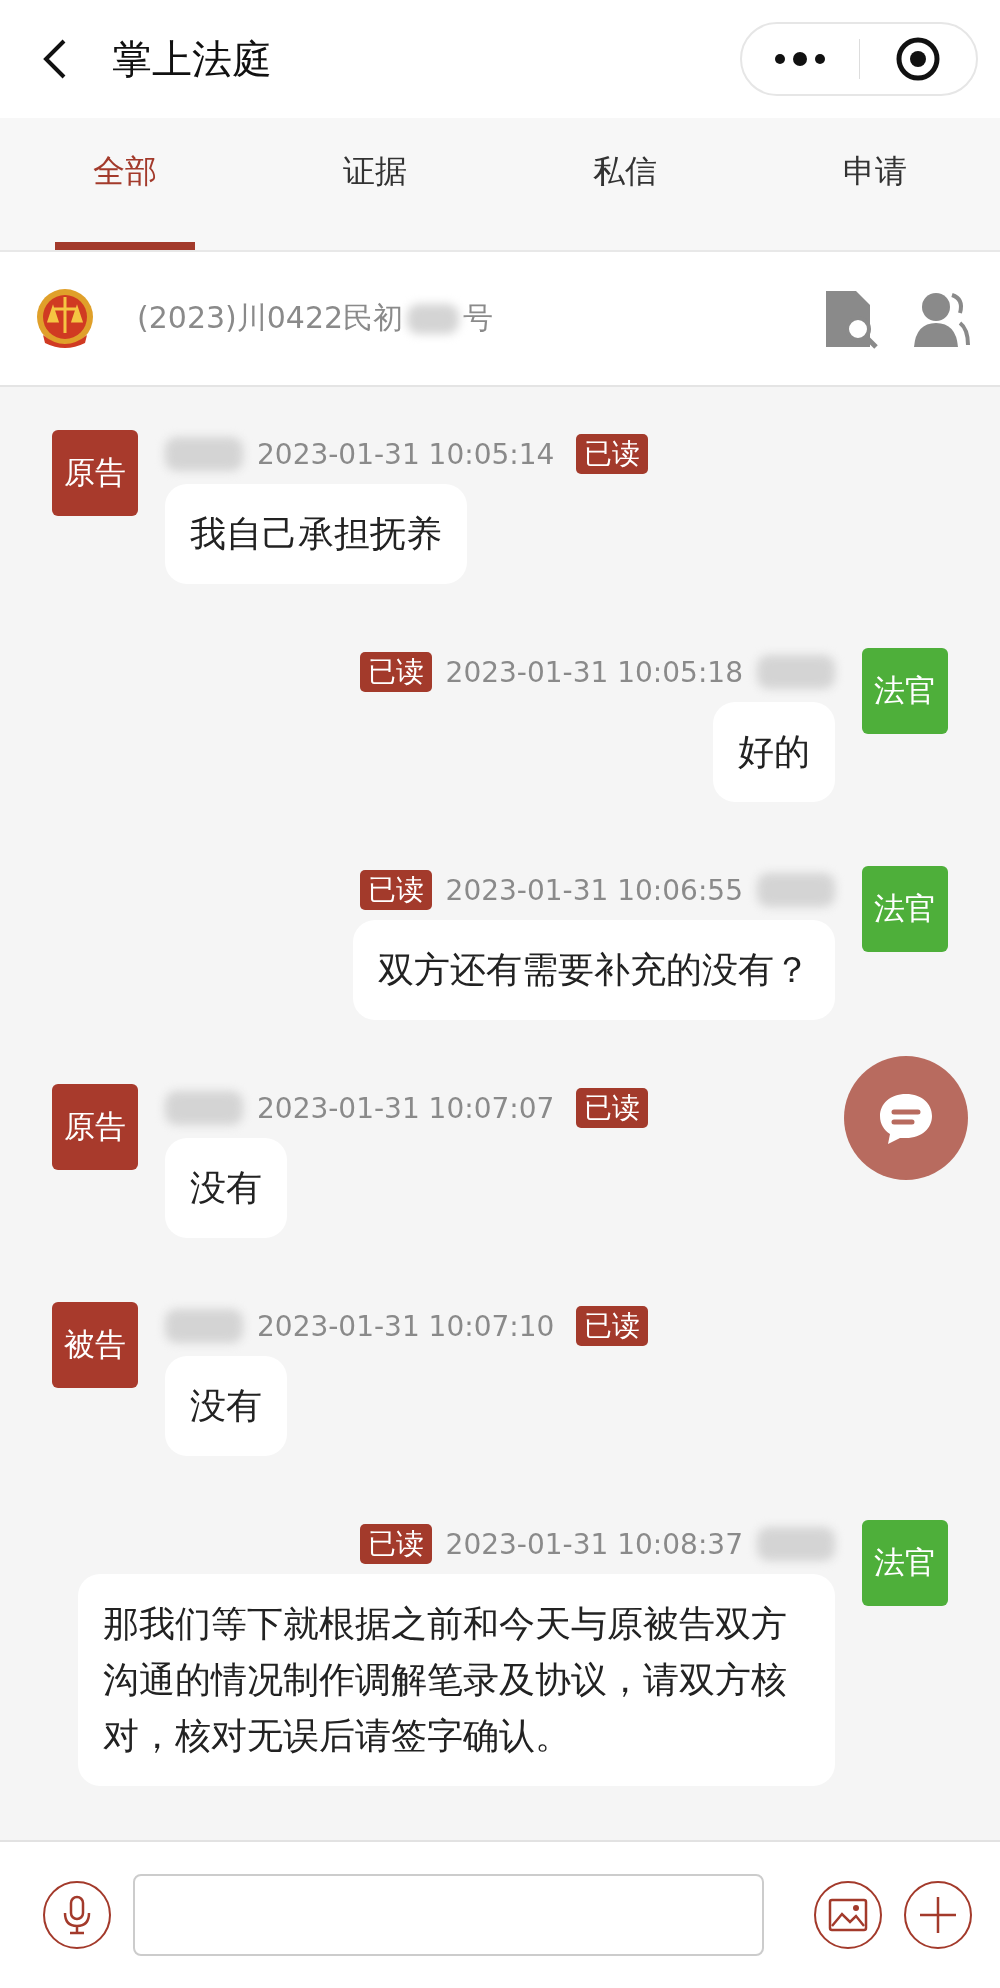 The image size is (1000, 1988). Describe the element at coordinates (917, 59) in the screenshot. I see `target-icon` at that location.